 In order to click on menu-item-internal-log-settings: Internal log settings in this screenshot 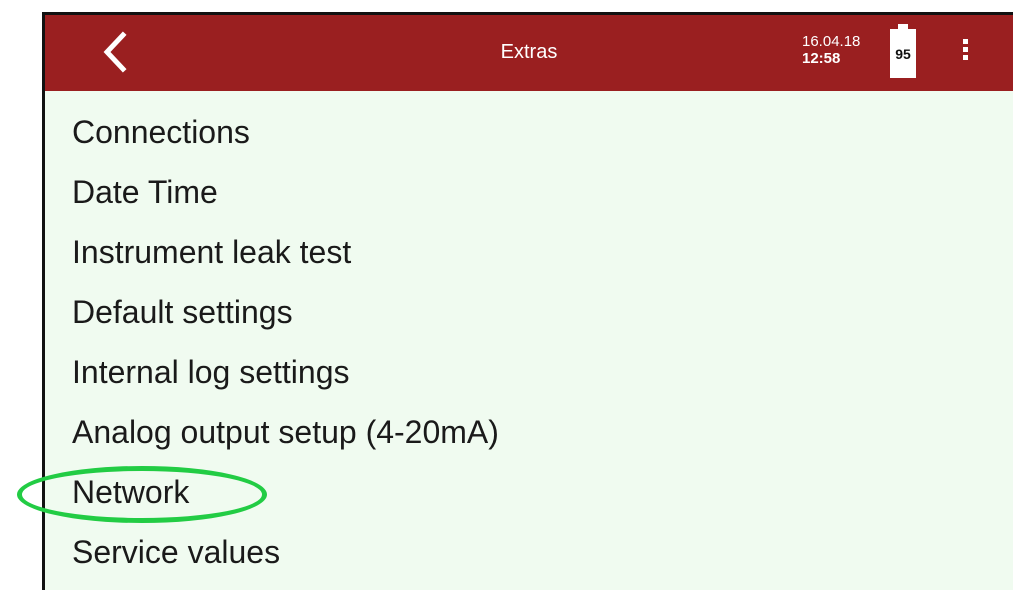, I will do `click(529, 372)`.